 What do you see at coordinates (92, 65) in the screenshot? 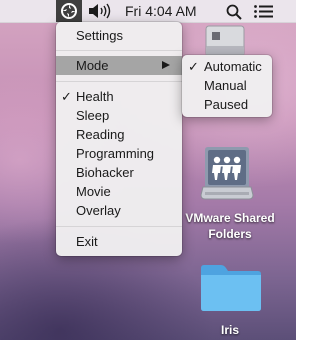
I see `menu-item-label: Mode` at bounding box center [92, 65].